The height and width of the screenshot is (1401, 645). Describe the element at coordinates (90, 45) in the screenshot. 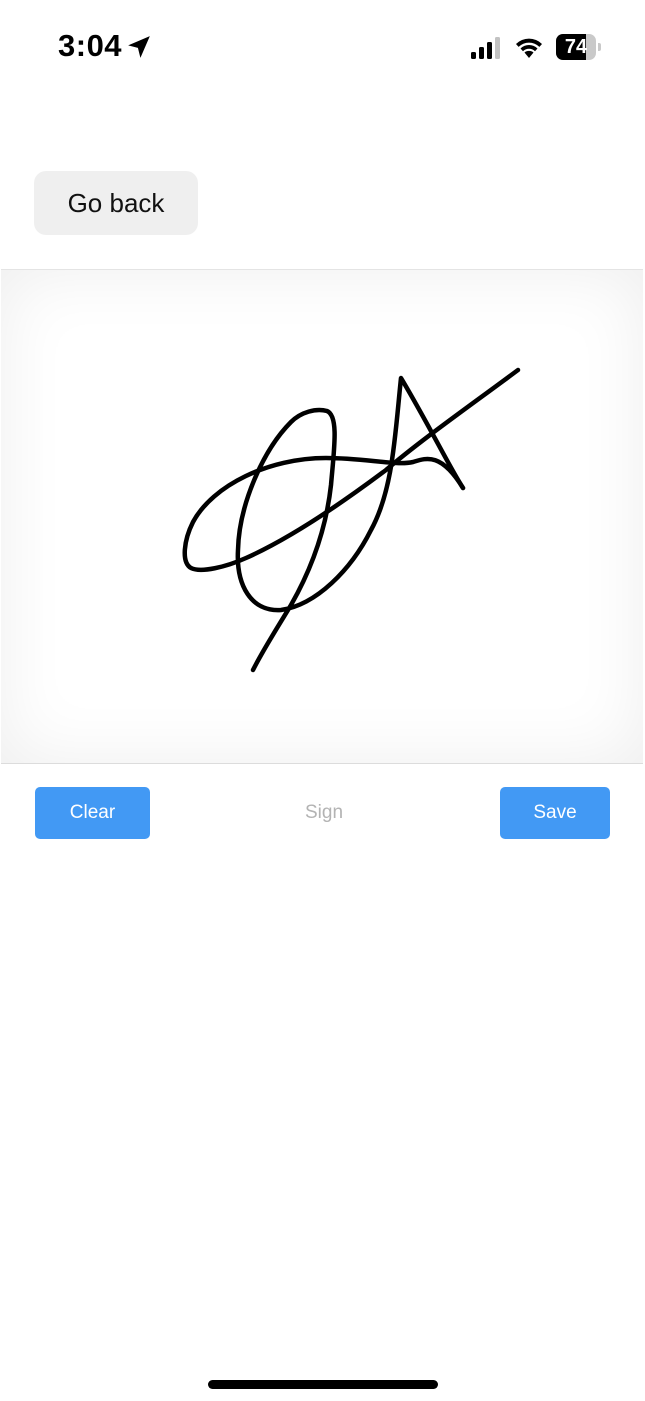

I see `status-time: 3:04` at that location.